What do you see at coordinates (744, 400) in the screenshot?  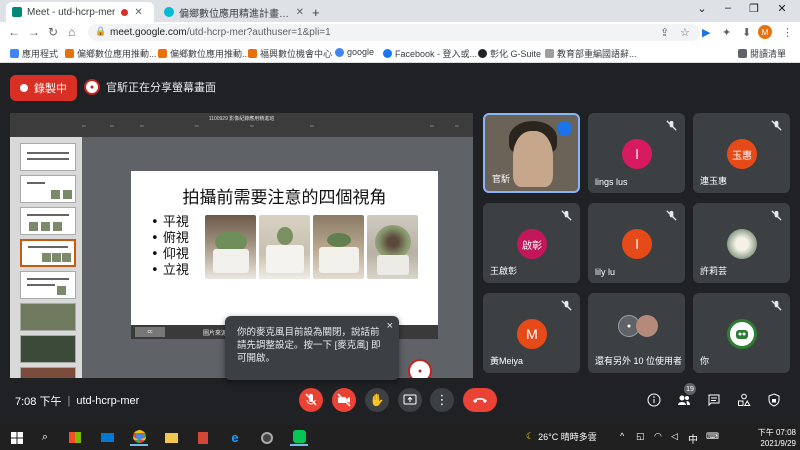 I see `activities-button` at bounding box center [744, 400].